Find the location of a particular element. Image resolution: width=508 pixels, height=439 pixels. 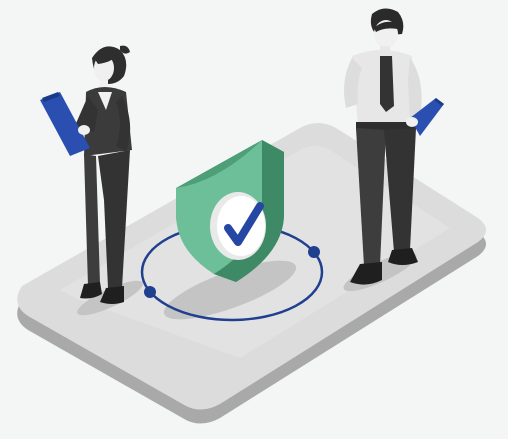

orbit-node-left is located at coordinates (150, 292).